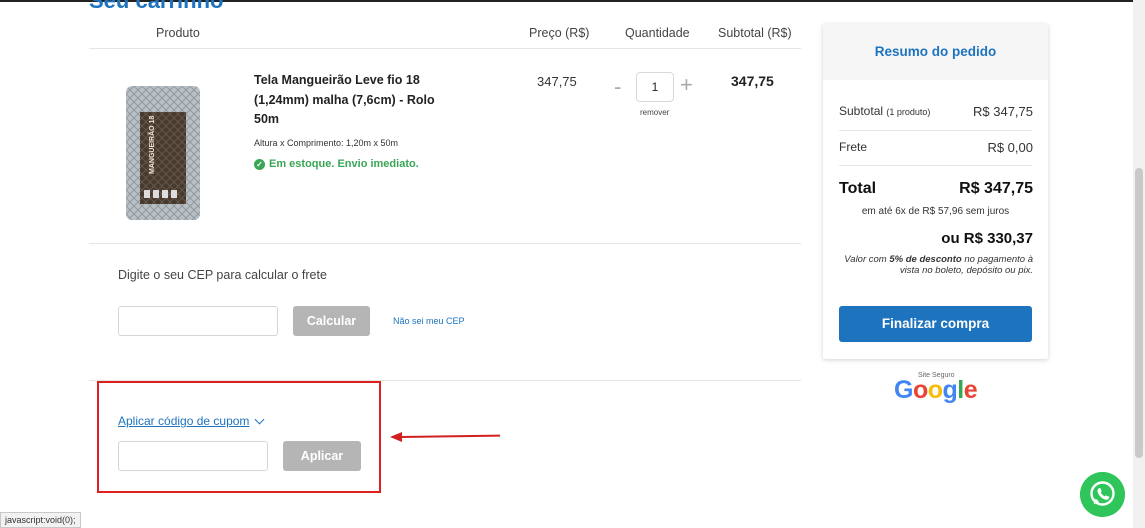 The image size is (1145, 528). I want to click on summary-shipping-value: R$ 0,00, so click(1010, 147).